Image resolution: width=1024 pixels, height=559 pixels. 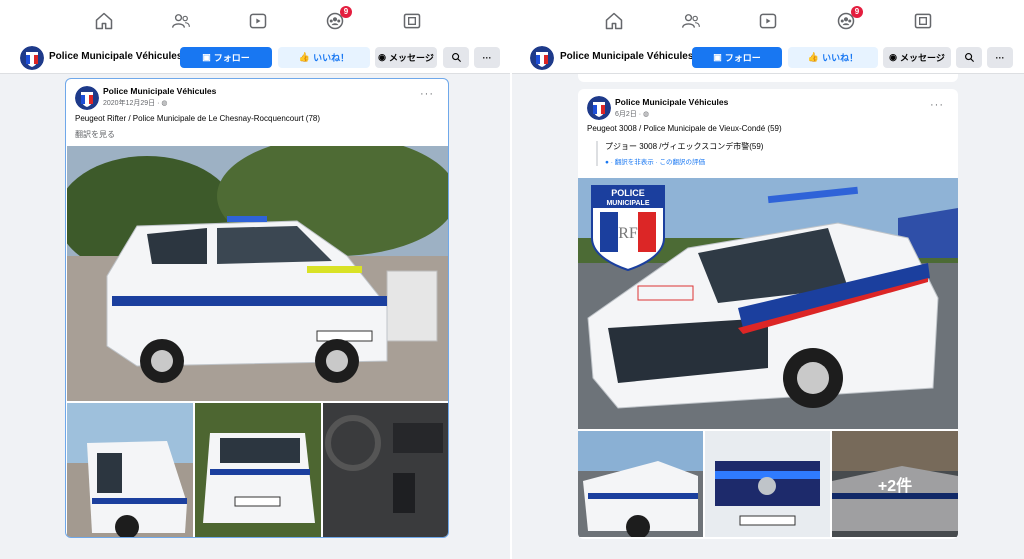 What do you see at coordinates (628, 193) in the screenshot?
I see `decal-text-line1: POLICE` at bounding box center [628, 193].